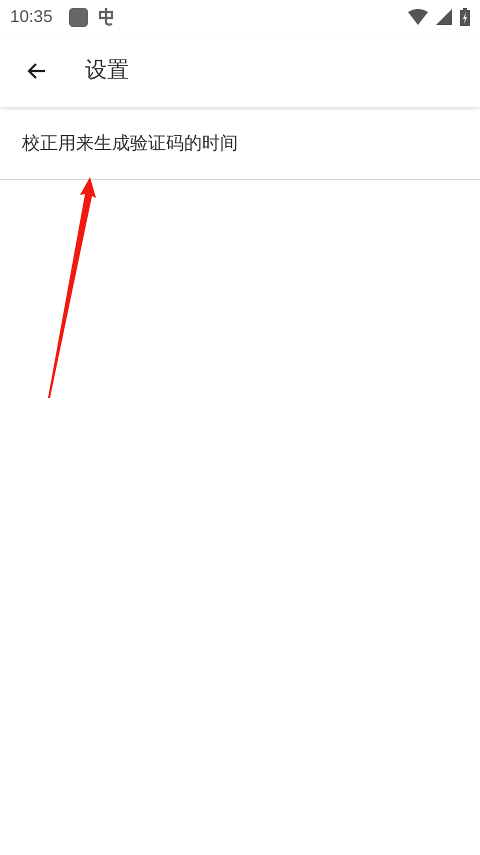 The width and height of the screenshot is (480, 855). I want to click on app-notification-icon, so click(78, 17).